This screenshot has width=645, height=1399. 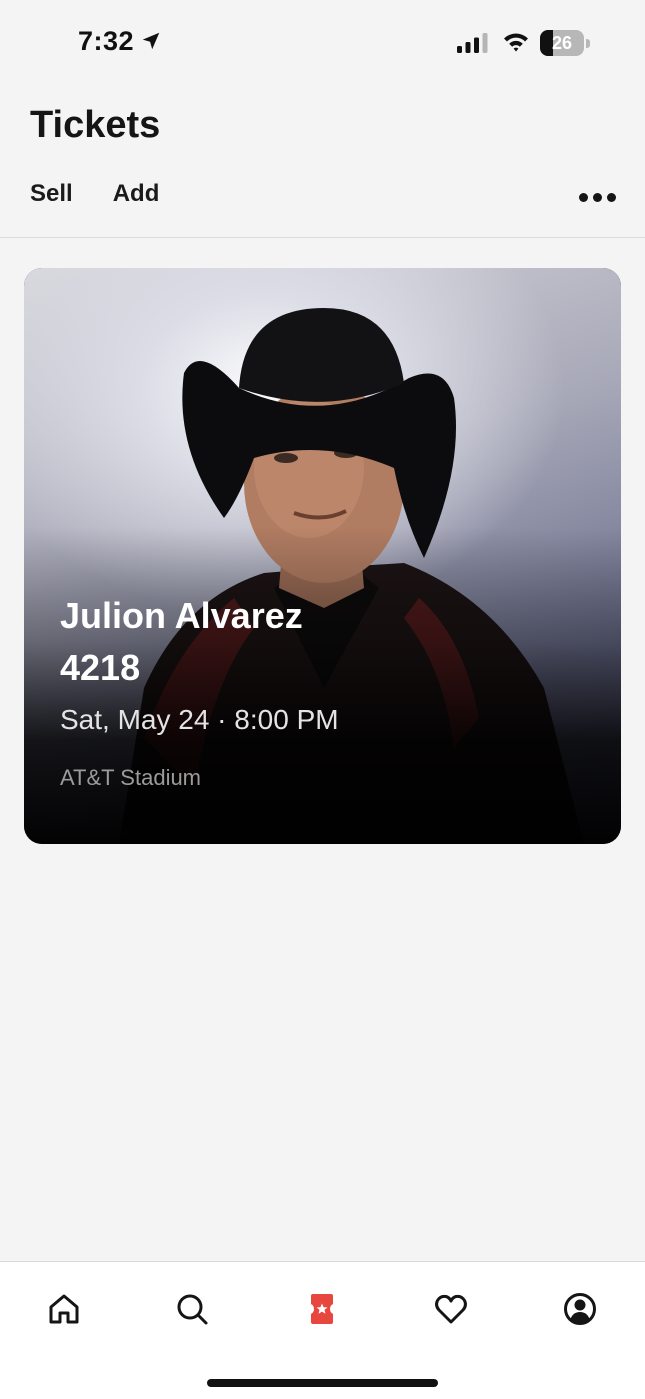 I want to click on home-icon, so click(x=64, y=1309).